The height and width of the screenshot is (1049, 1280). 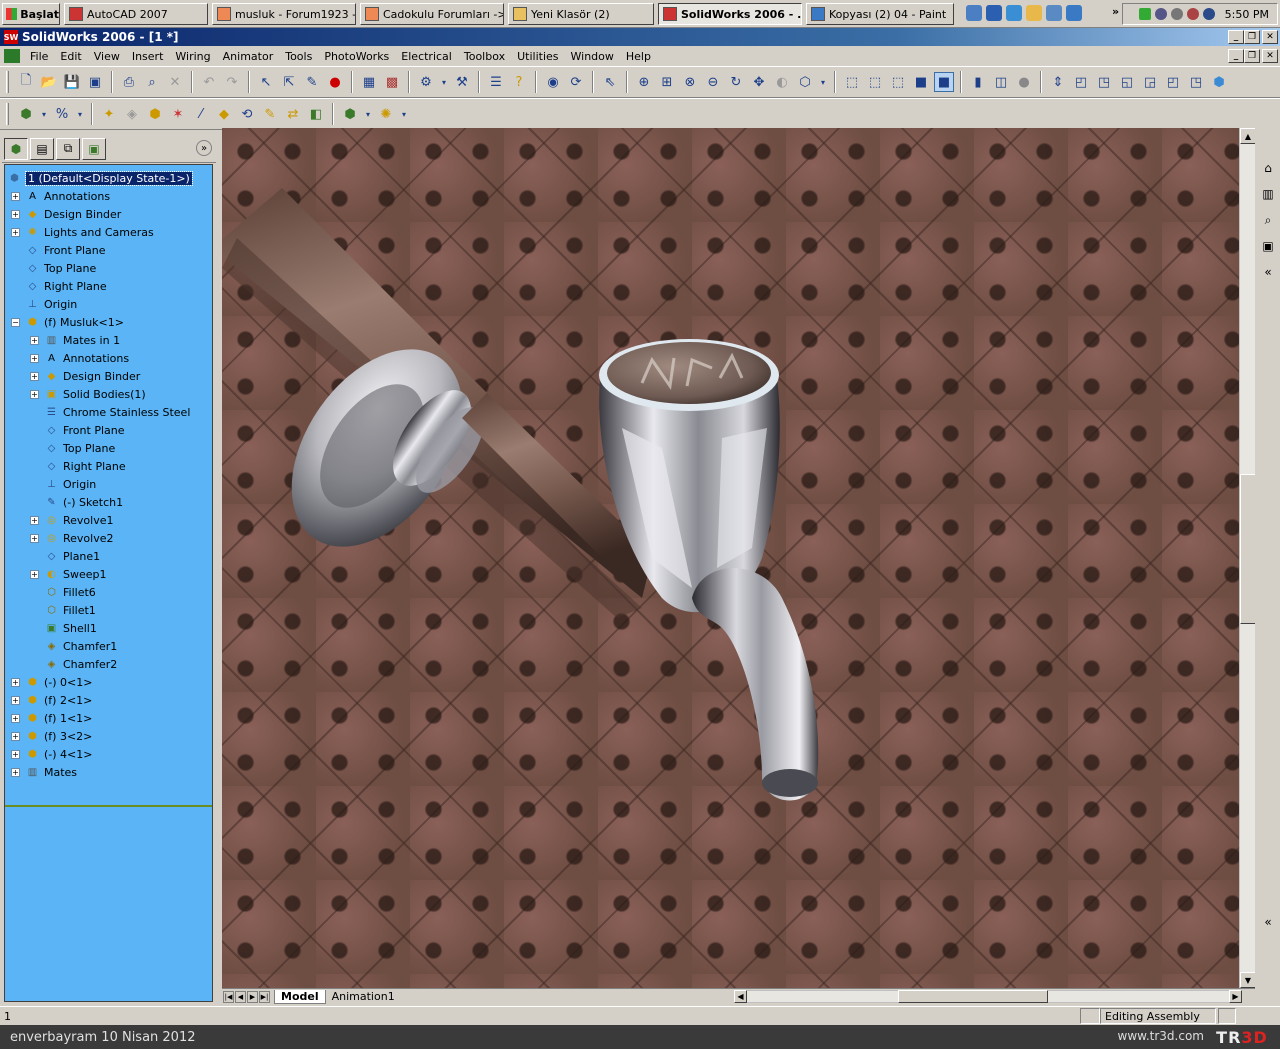 I want to click on render-manager-tab: ▣, so click(x=94, y=148).